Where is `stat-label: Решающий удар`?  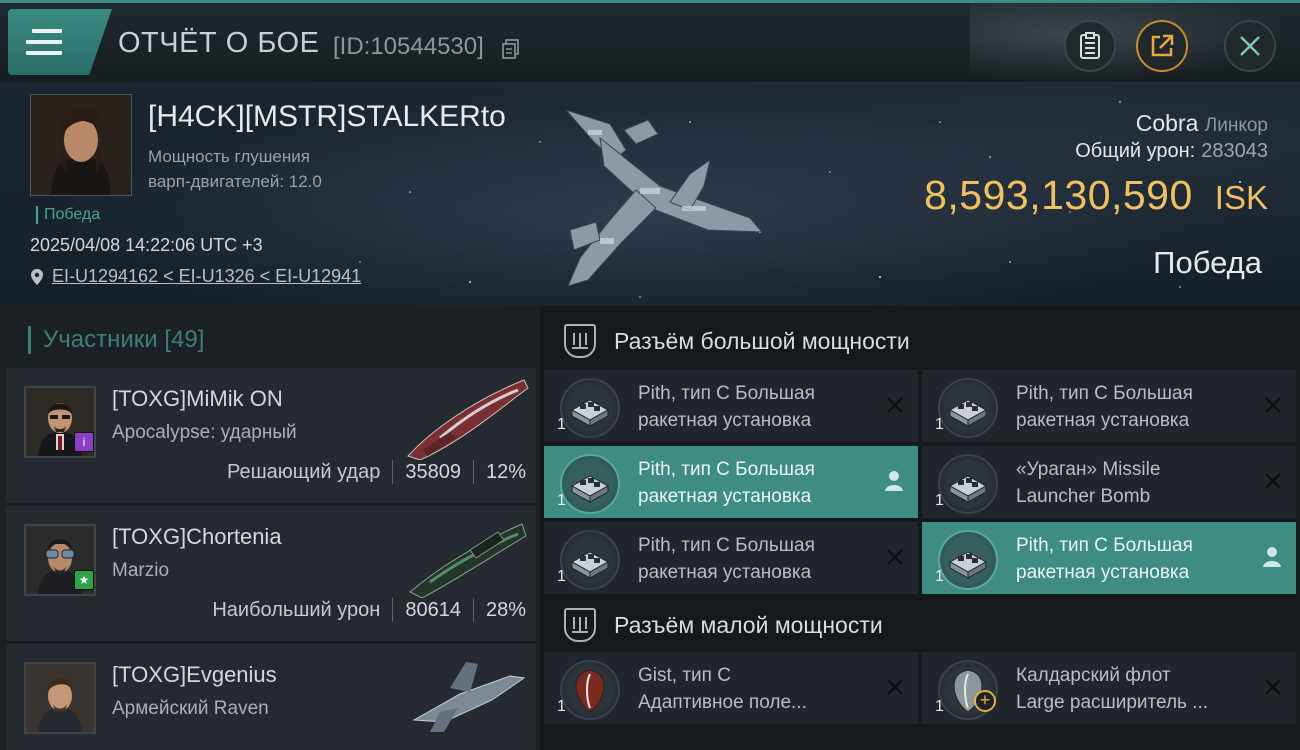 stat-label: Решающий удар is located at coordinates (303, 471).